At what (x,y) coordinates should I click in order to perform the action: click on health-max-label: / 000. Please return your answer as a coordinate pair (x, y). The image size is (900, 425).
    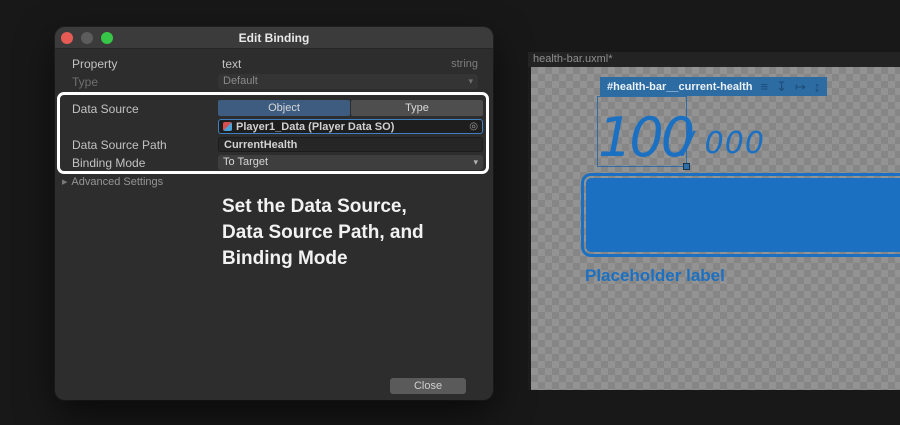
    Looking at the image, I should click on (724, 144).